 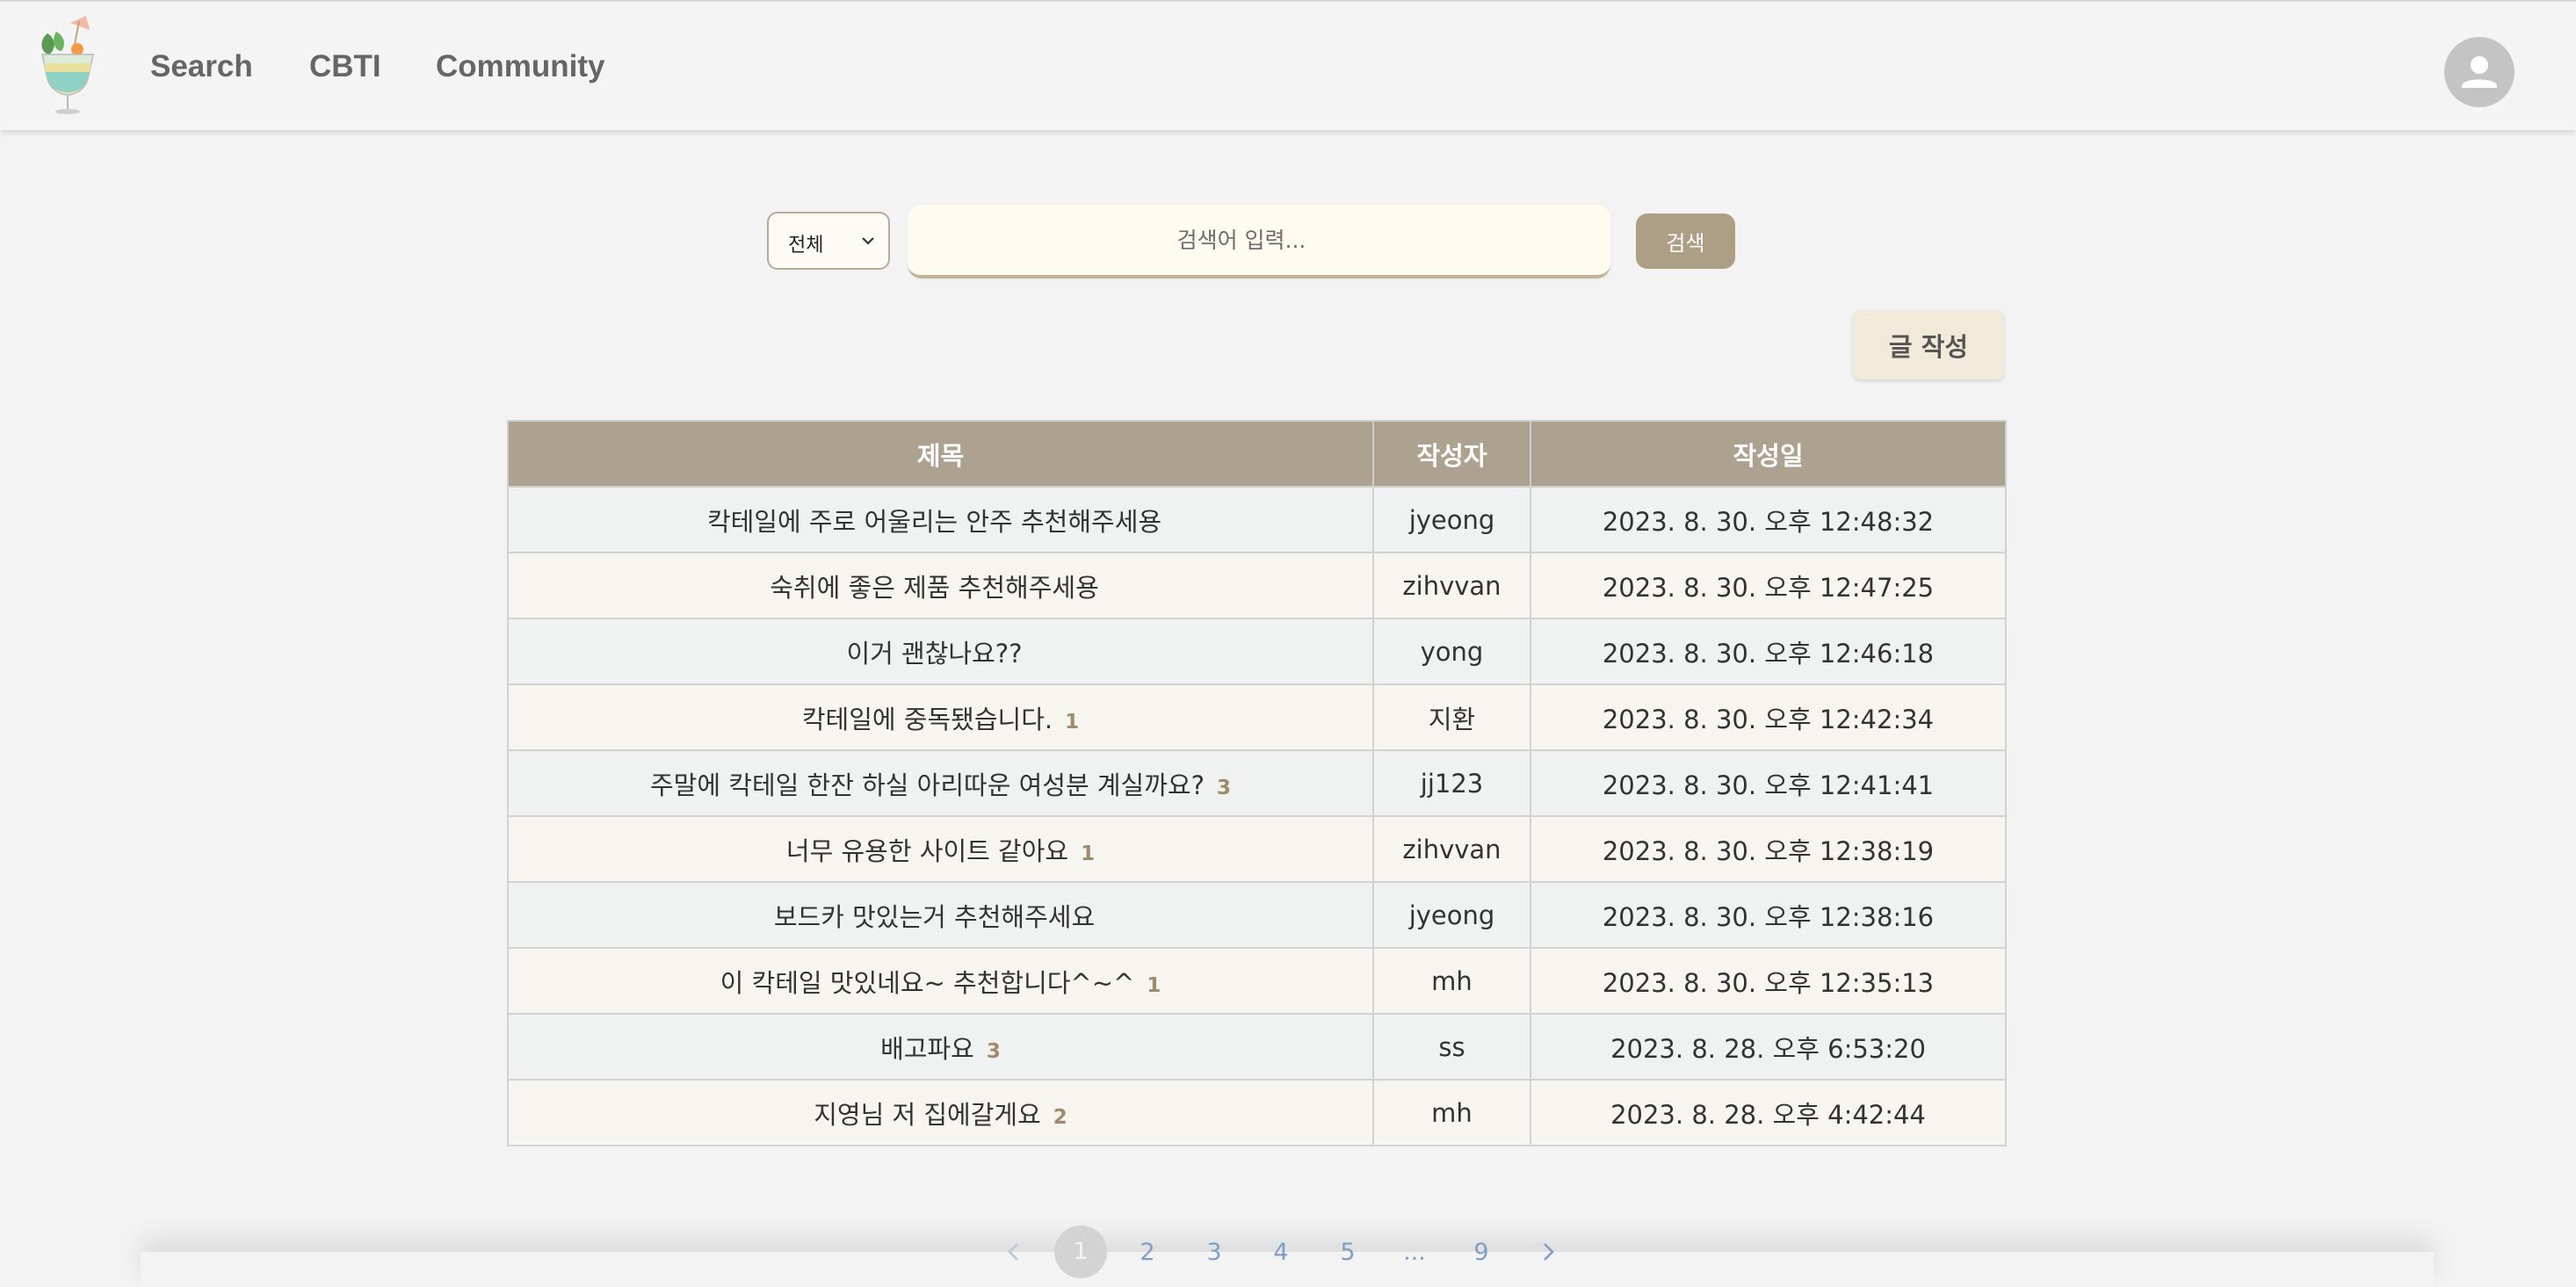 What do you see at coordinates (927, 851) in the screenshot?
I see `post-title: 너무 유용한 사이트 같아요` at bounding box center [927, 851].